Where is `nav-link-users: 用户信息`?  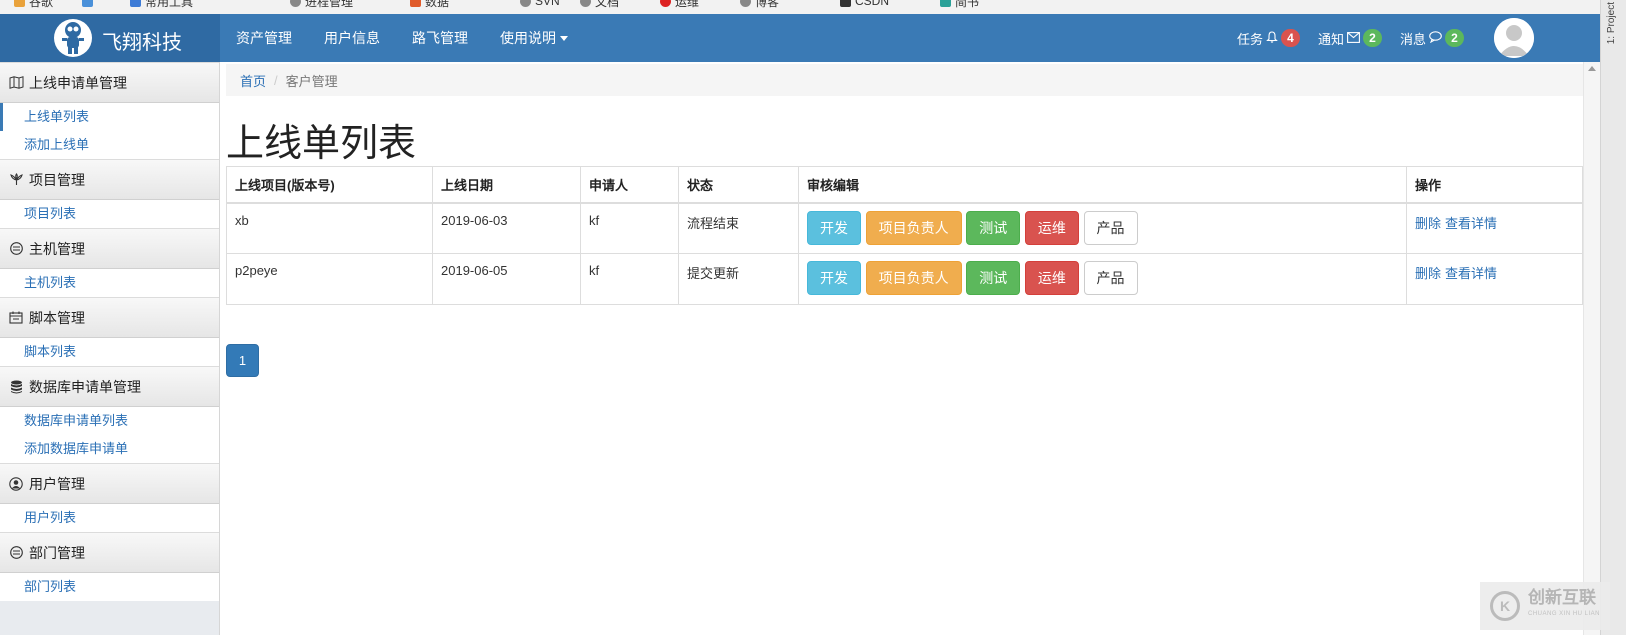
nav-link-users: 用户信息 is located at coordinates (352, 38).